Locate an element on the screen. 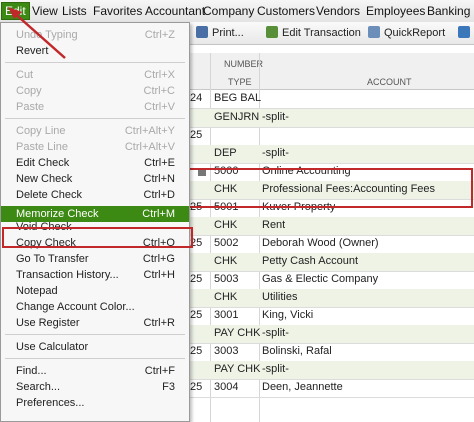 The height and width of the screenshot is (422, 474). menu-edit: Edit is located at coordinates (15, 11).